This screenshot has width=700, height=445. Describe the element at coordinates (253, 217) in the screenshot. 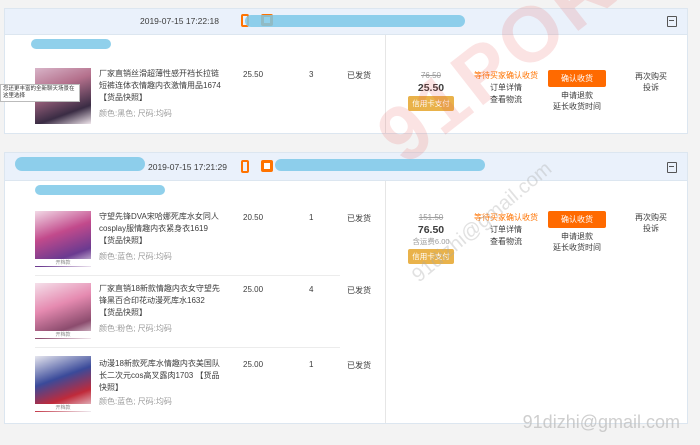

I see `unit-price: 20.50` at that location.